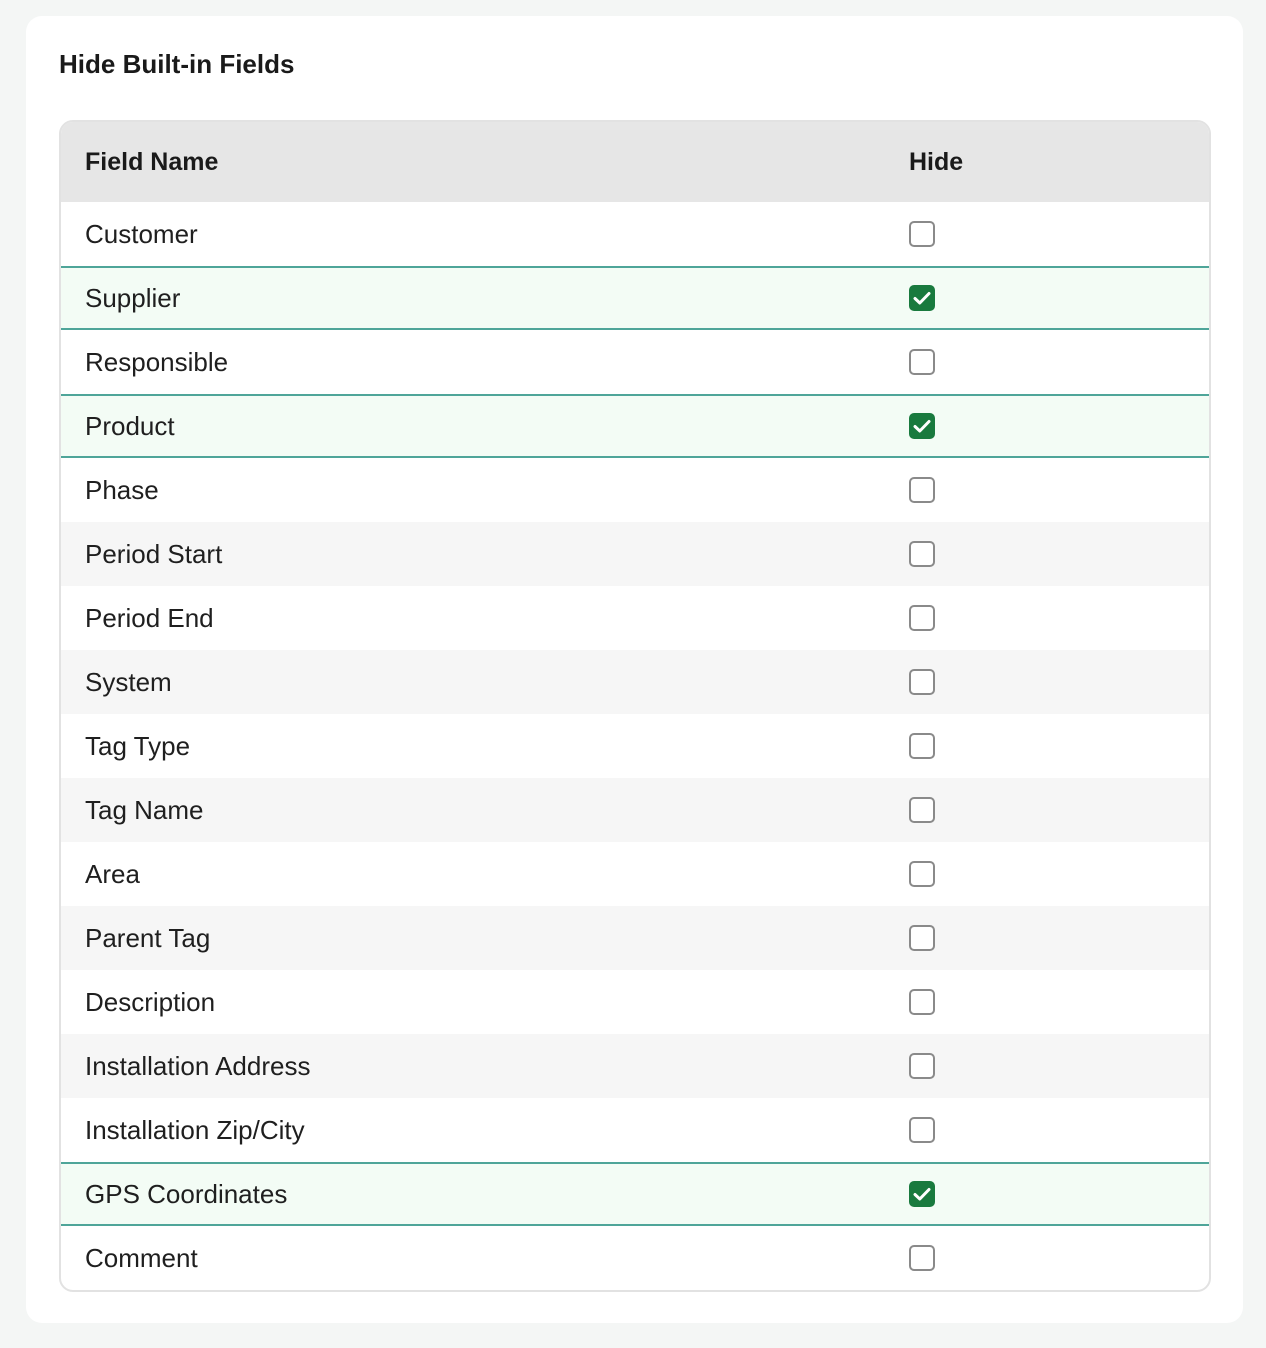 The width and height of the screenshot is (1266, 1348). What do you see at coordinates (157, 361) in the screenshot?
I see `field-name: Responsible` at bounding box center [157, 361].